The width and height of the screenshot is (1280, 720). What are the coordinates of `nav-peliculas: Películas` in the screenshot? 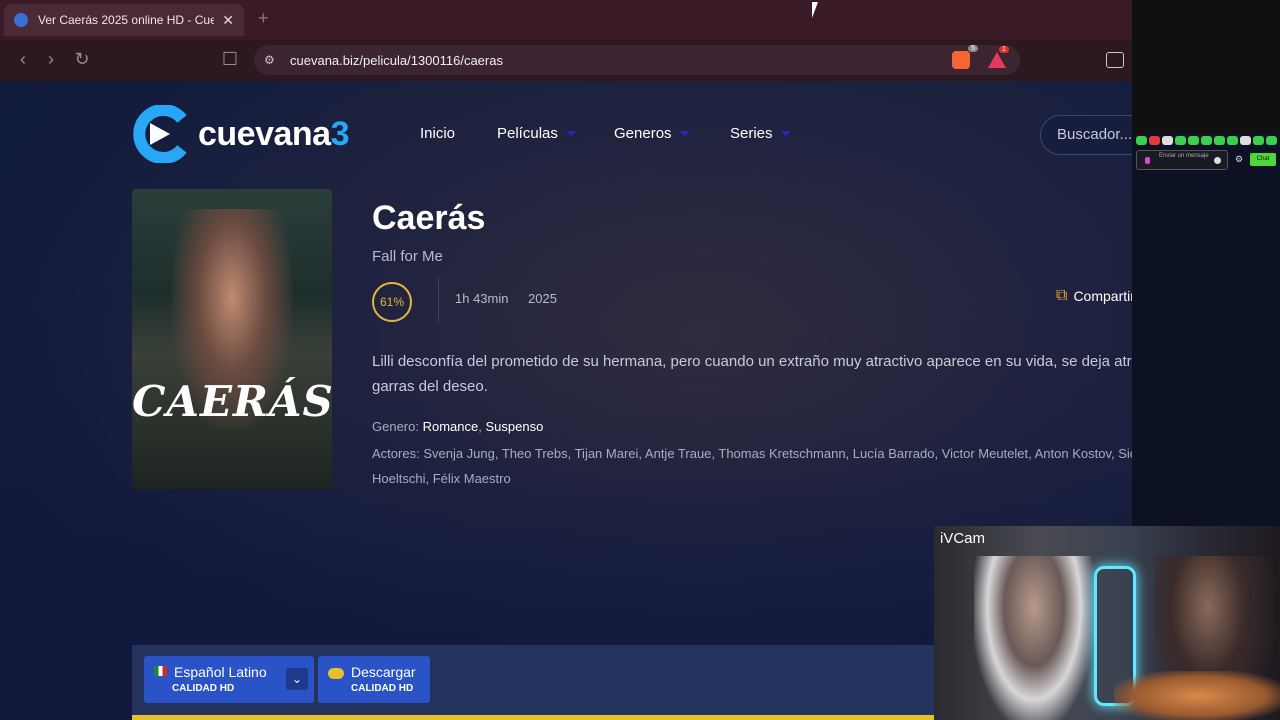 It's located at (536, 133).